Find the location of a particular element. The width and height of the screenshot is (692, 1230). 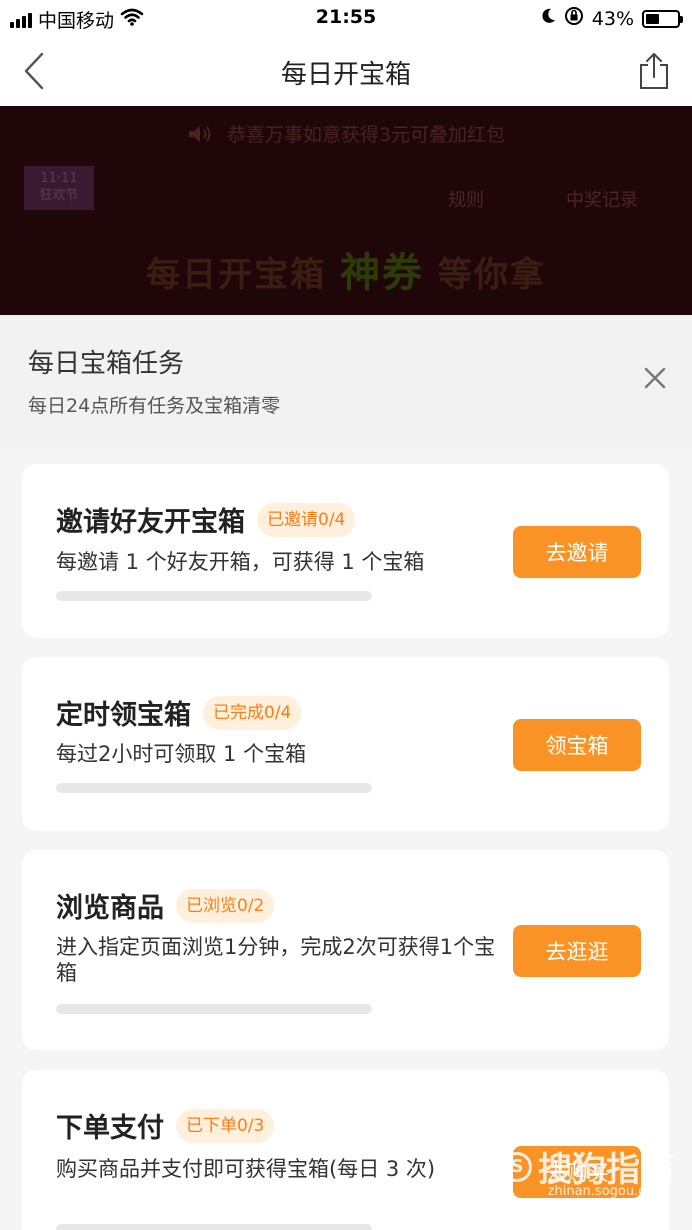

banner-slogan: 每日开宝箱 神券 等你拿 is located at coordinates (346, 269).